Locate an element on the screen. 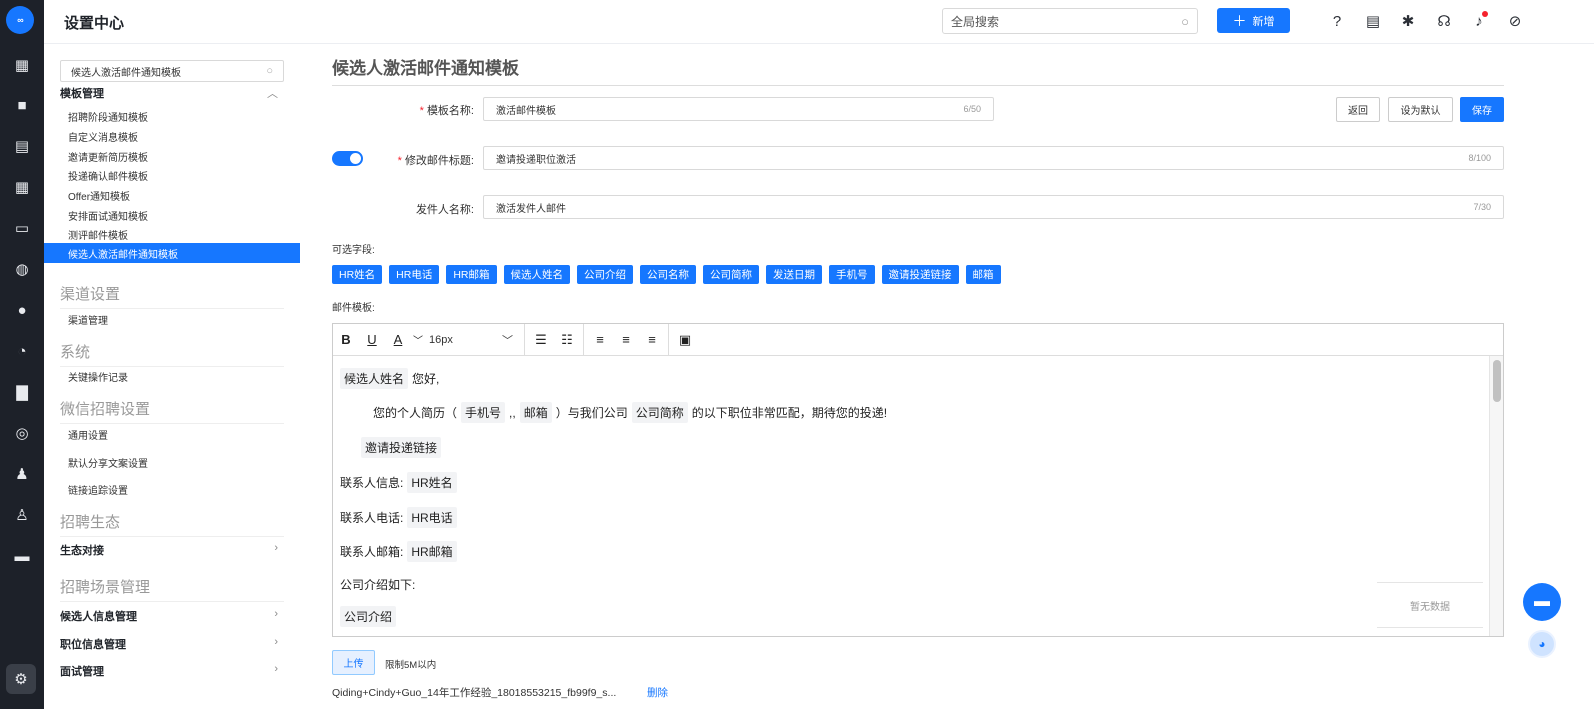 This screenshot has height=709, width=1594. editor-line: 公司介绍 is located at coordinates (368, 616).